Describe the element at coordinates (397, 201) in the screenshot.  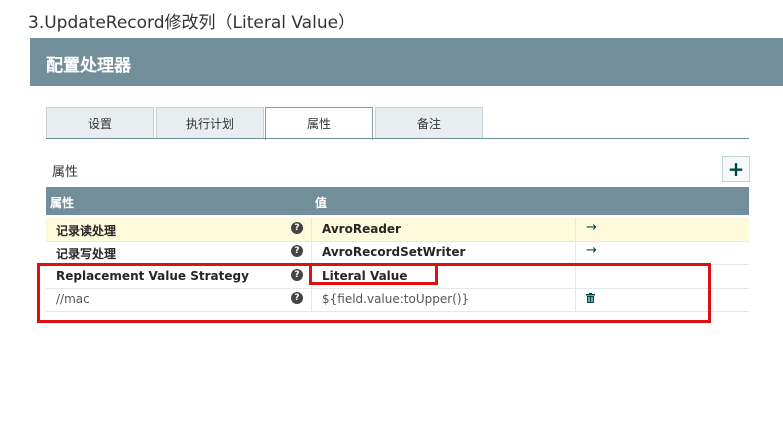
I see `properties-table-header: 属性 值` at that location.